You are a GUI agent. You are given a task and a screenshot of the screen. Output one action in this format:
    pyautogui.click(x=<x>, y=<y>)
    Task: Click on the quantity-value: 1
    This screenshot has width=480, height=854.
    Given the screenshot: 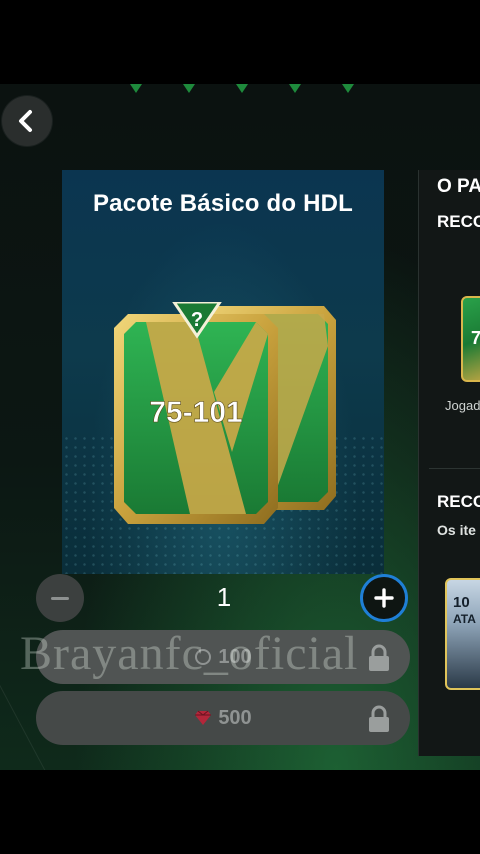 What is the action you would take?
    pyautogui.click(x=224, y=597)
    